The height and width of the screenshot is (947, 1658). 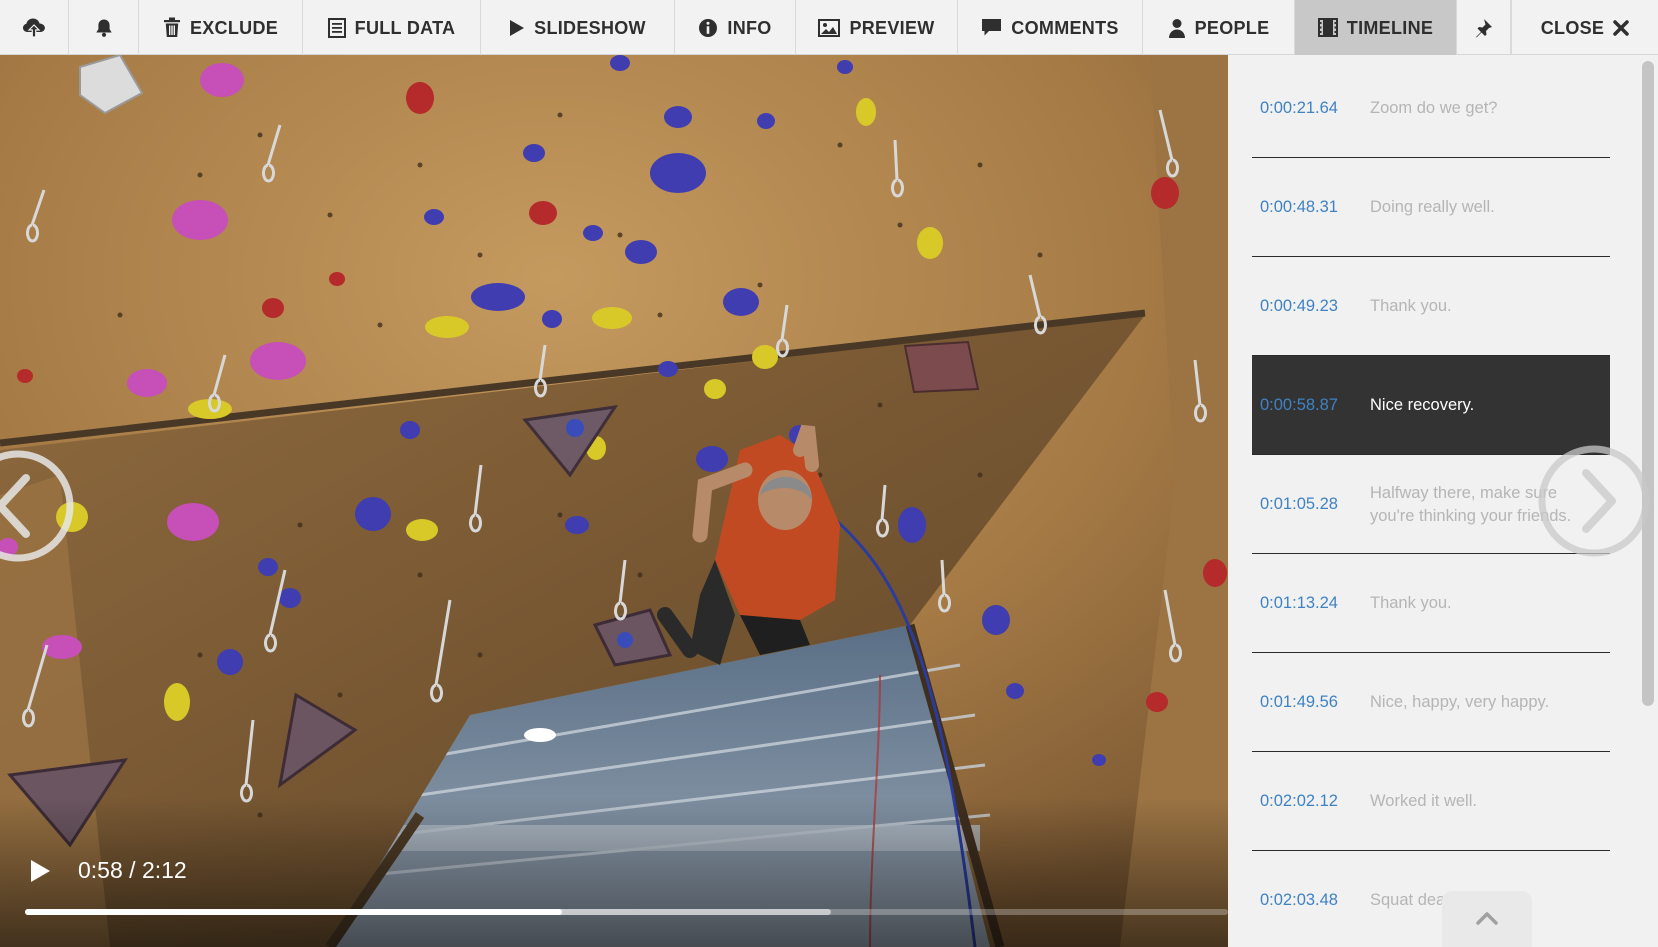 I want to click on full-data-button: FULL DATA, so click(x=392, y=27).